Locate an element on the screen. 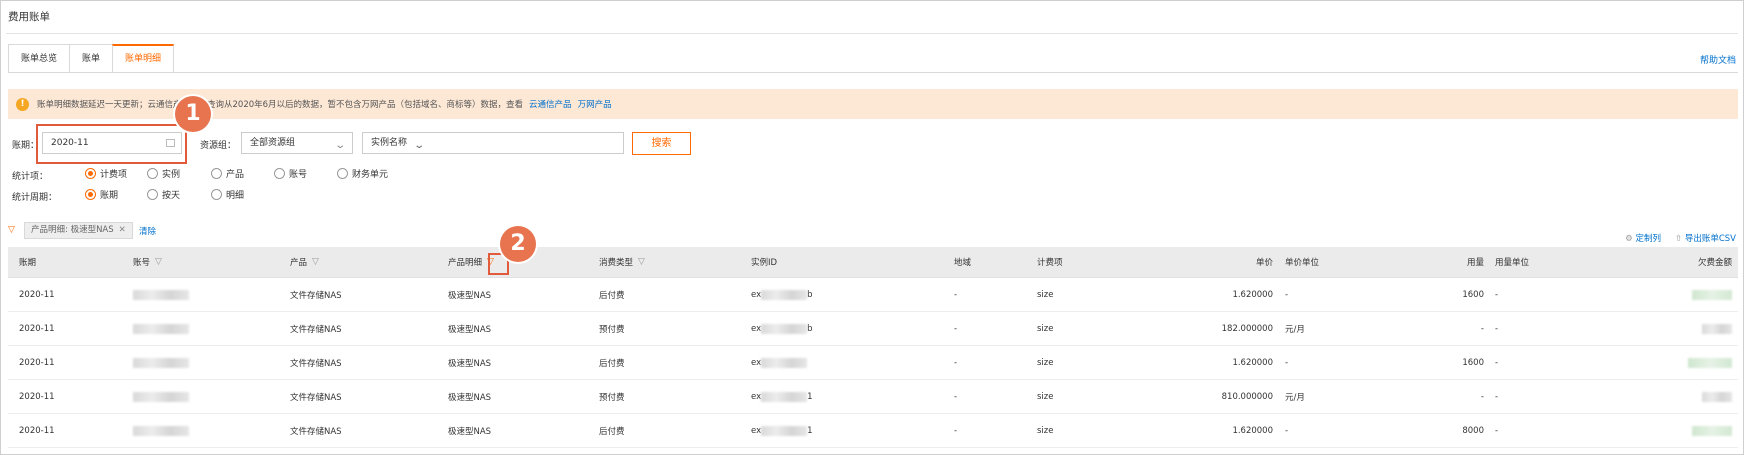  radio-by-day: 按天 is located at coordinates (163, 194).